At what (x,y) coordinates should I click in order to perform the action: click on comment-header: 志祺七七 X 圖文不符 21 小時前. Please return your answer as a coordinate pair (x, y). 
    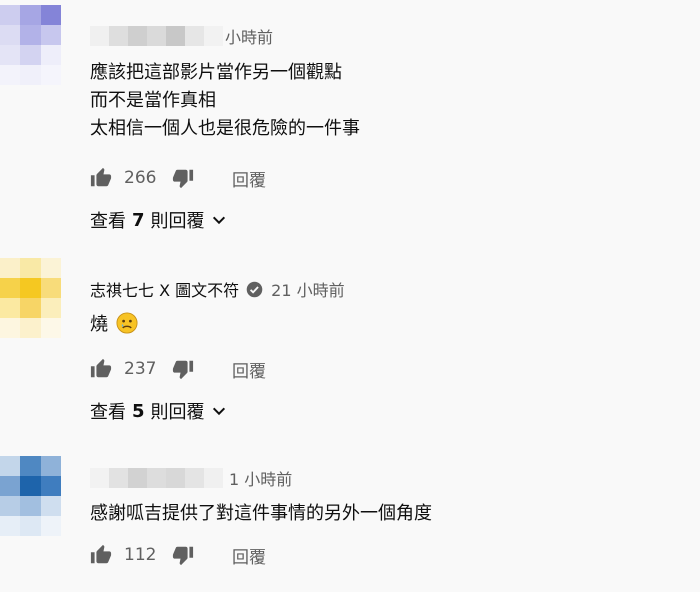
    Looking at the image, I should click on (217, 289).